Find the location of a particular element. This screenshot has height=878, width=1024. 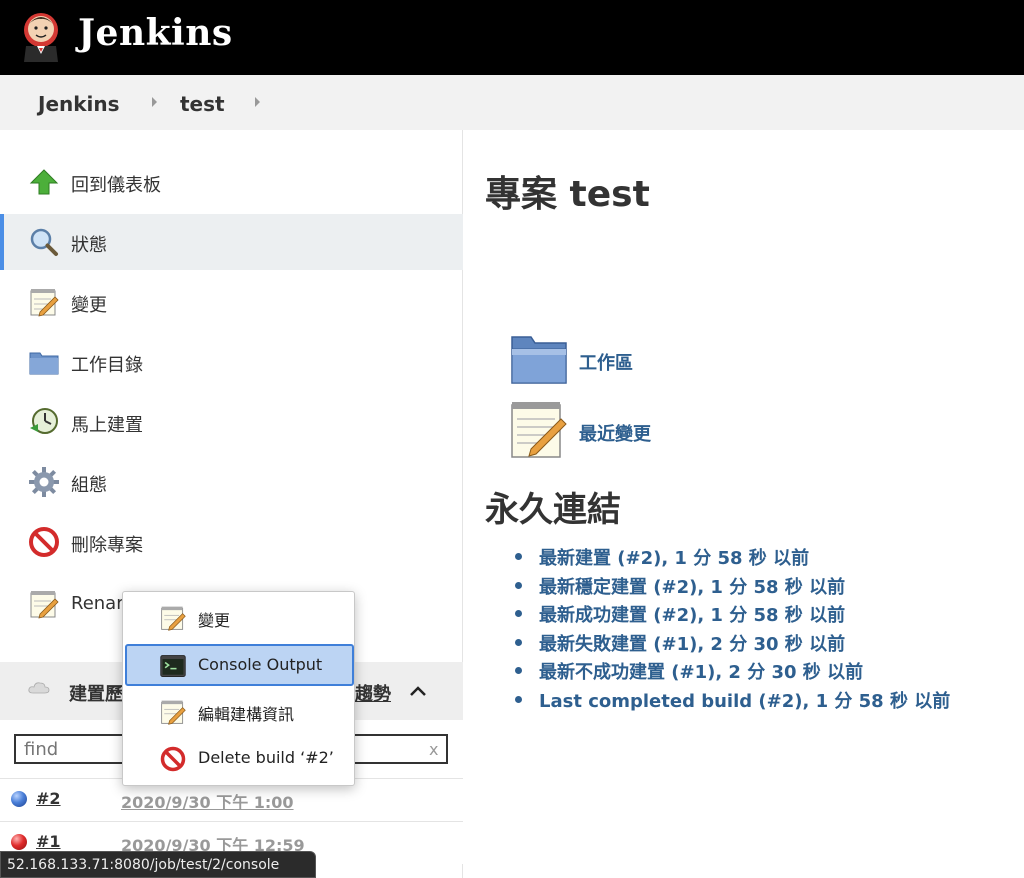

menu-item-edit-build-info: 編輯建構資訊 is located at coordinates (239, 711).